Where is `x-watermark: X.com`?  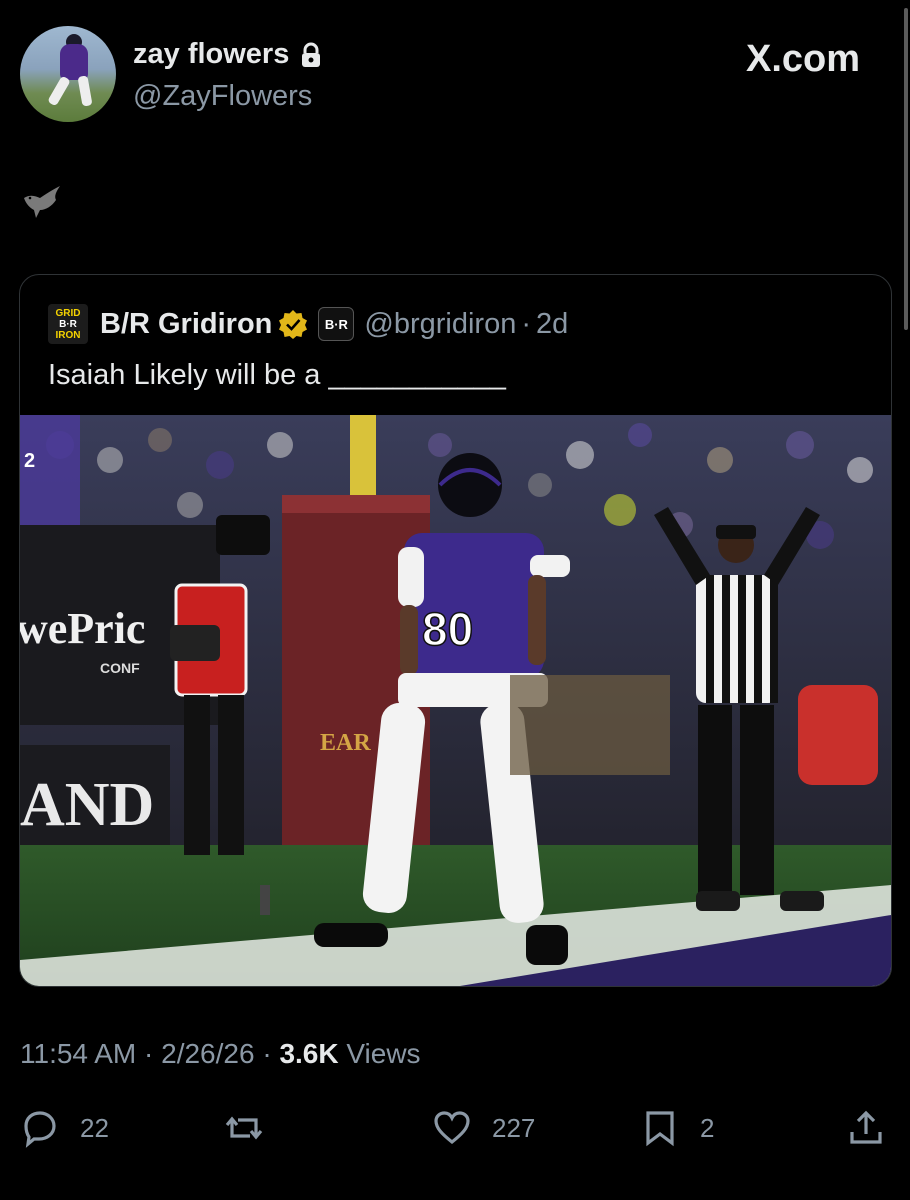
x-watermark: X.com is located at coordinates (803, 59).